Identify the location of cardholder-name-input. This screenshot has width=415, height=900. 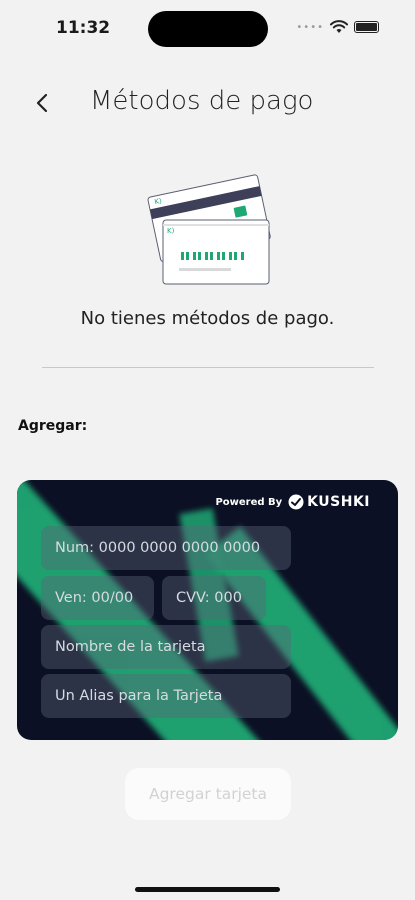
(166, 647).